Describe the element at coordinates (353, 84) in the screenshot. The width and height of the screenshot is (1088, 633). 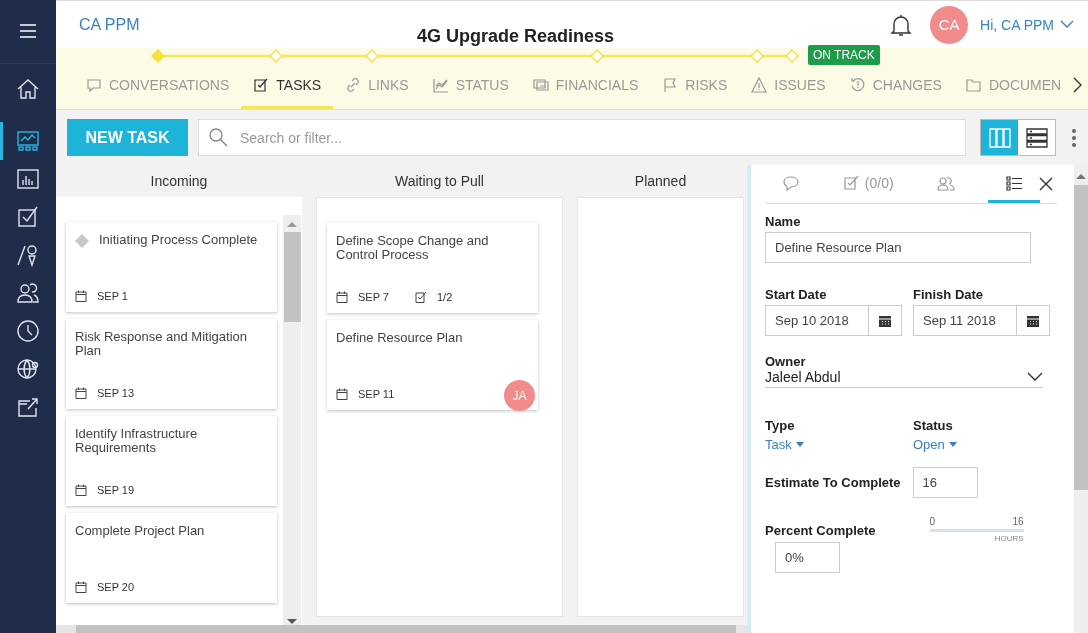
I see `link-icon` at that location.